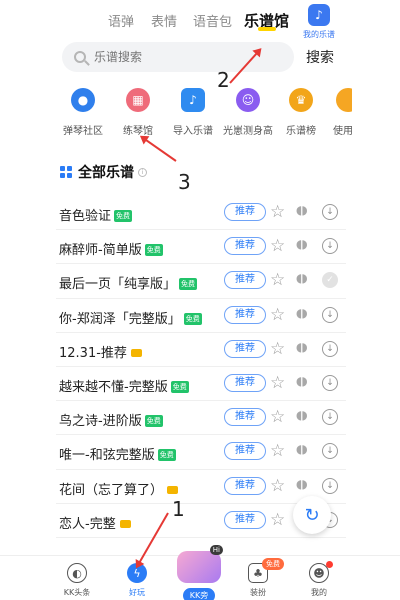 This screenshot has width=400, height=600. I want to click on list-item: 音色验证 免费 推荐 ☆ ◖◗ ↓, so click(201, 213).